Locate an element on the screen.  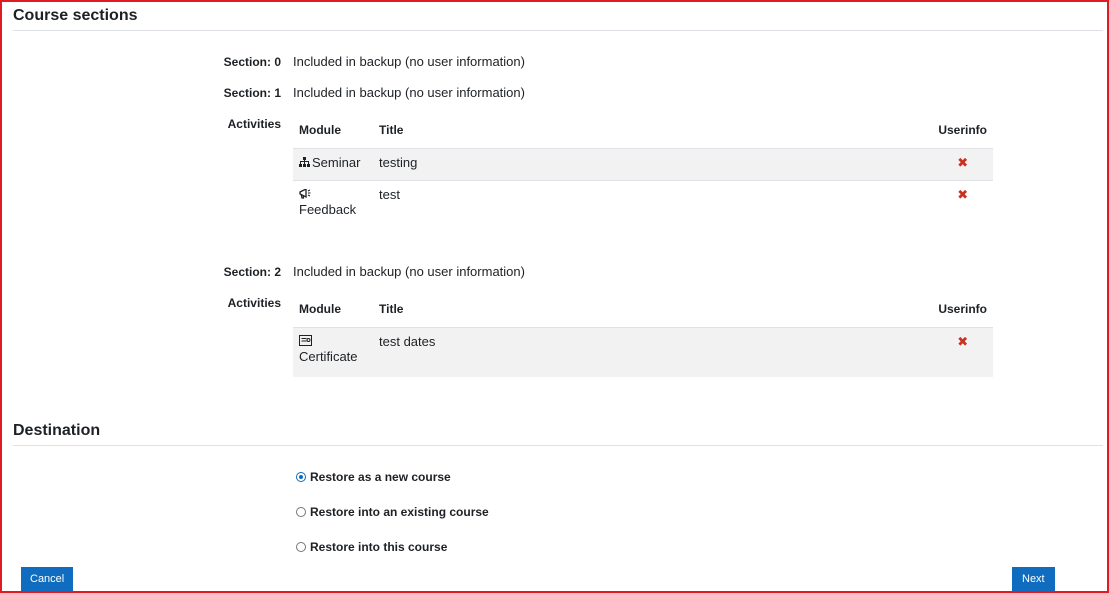
section-0-value: Included in backup (no user information) is located at coordinates (409, 61).